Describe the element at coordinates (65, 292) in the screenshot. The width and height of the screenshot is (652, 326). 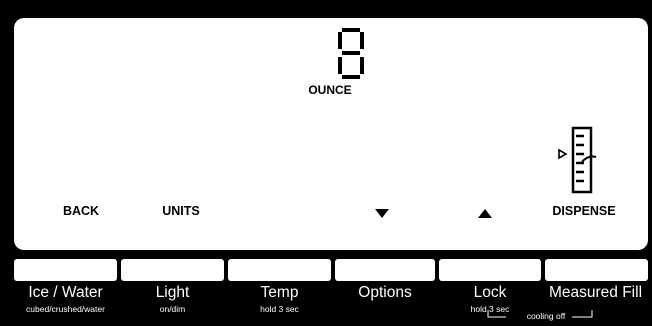
I see `ice-water-label: Ice / Water` at that location.